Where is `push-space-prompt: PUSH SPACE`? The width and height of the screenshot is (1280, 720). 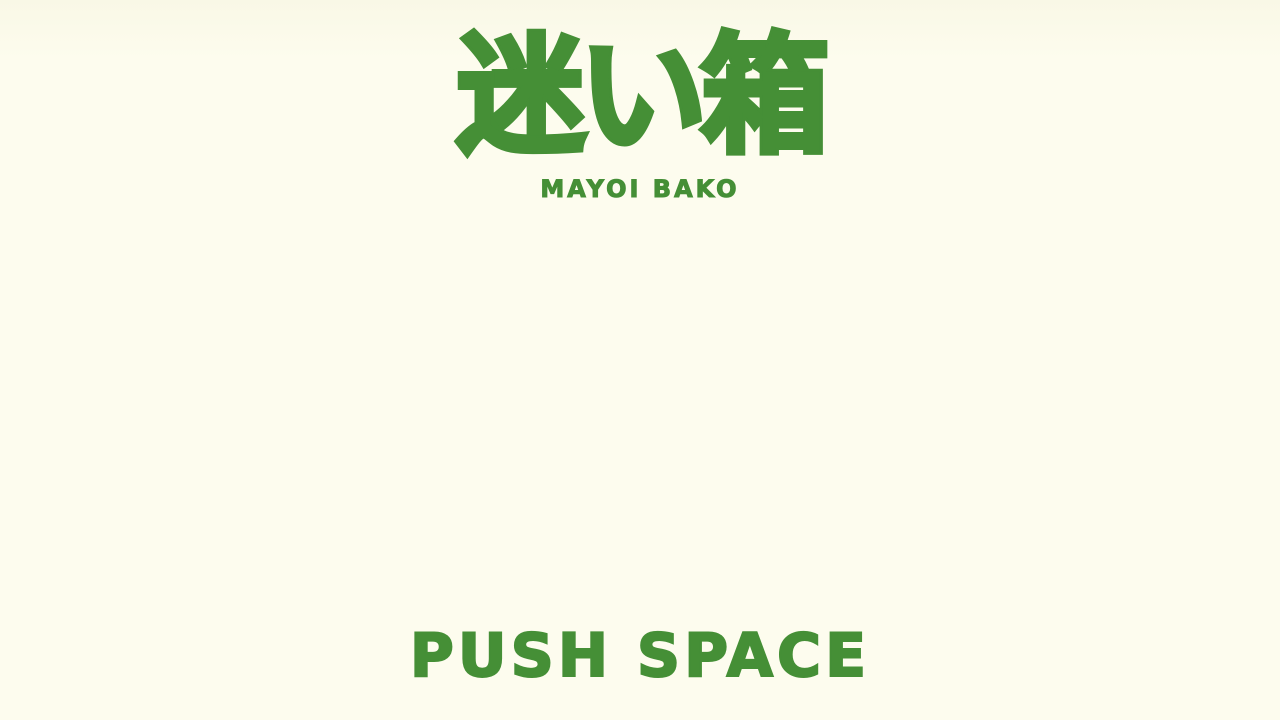
push-space-prompt: PUSH SPACE is located at coordinates (640, 656).